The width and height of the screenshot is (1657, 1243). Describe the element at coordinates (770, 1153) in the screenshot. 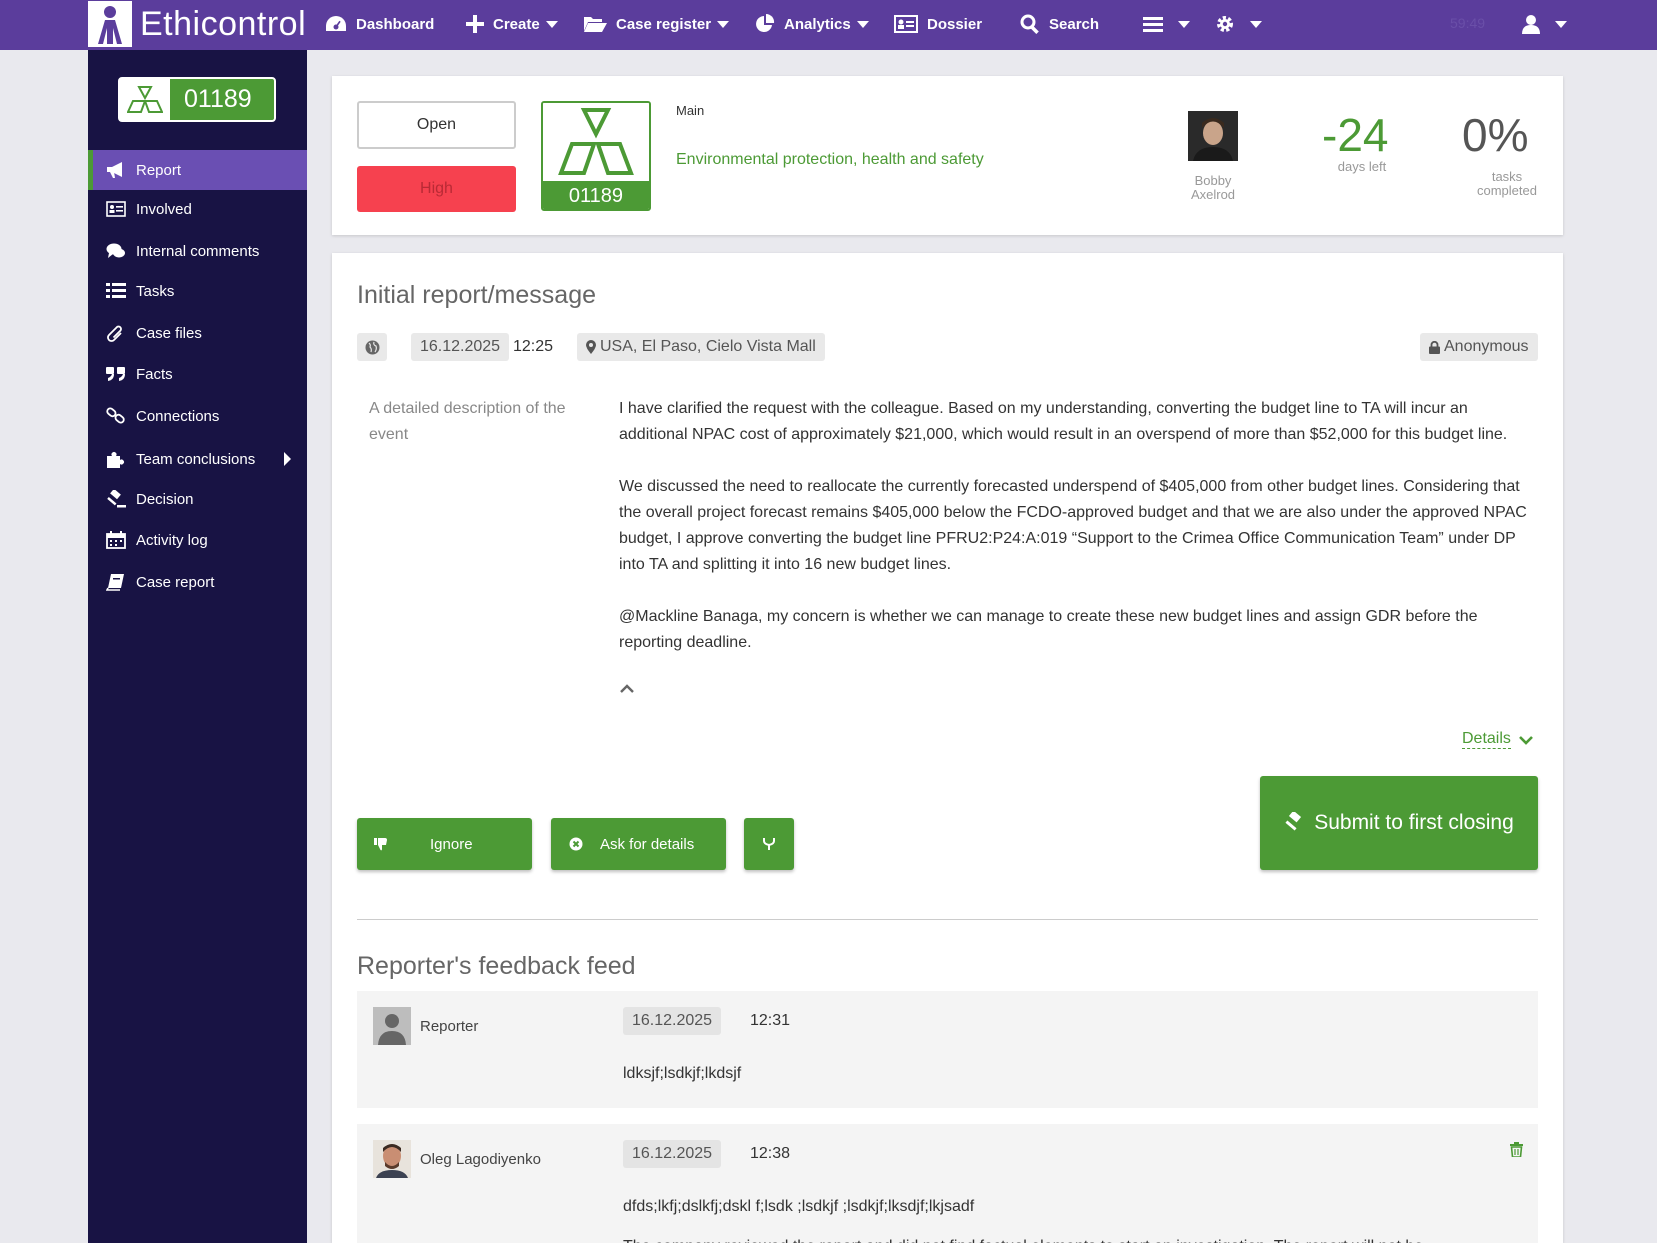

I see `feed-time: 12:38` at that location.